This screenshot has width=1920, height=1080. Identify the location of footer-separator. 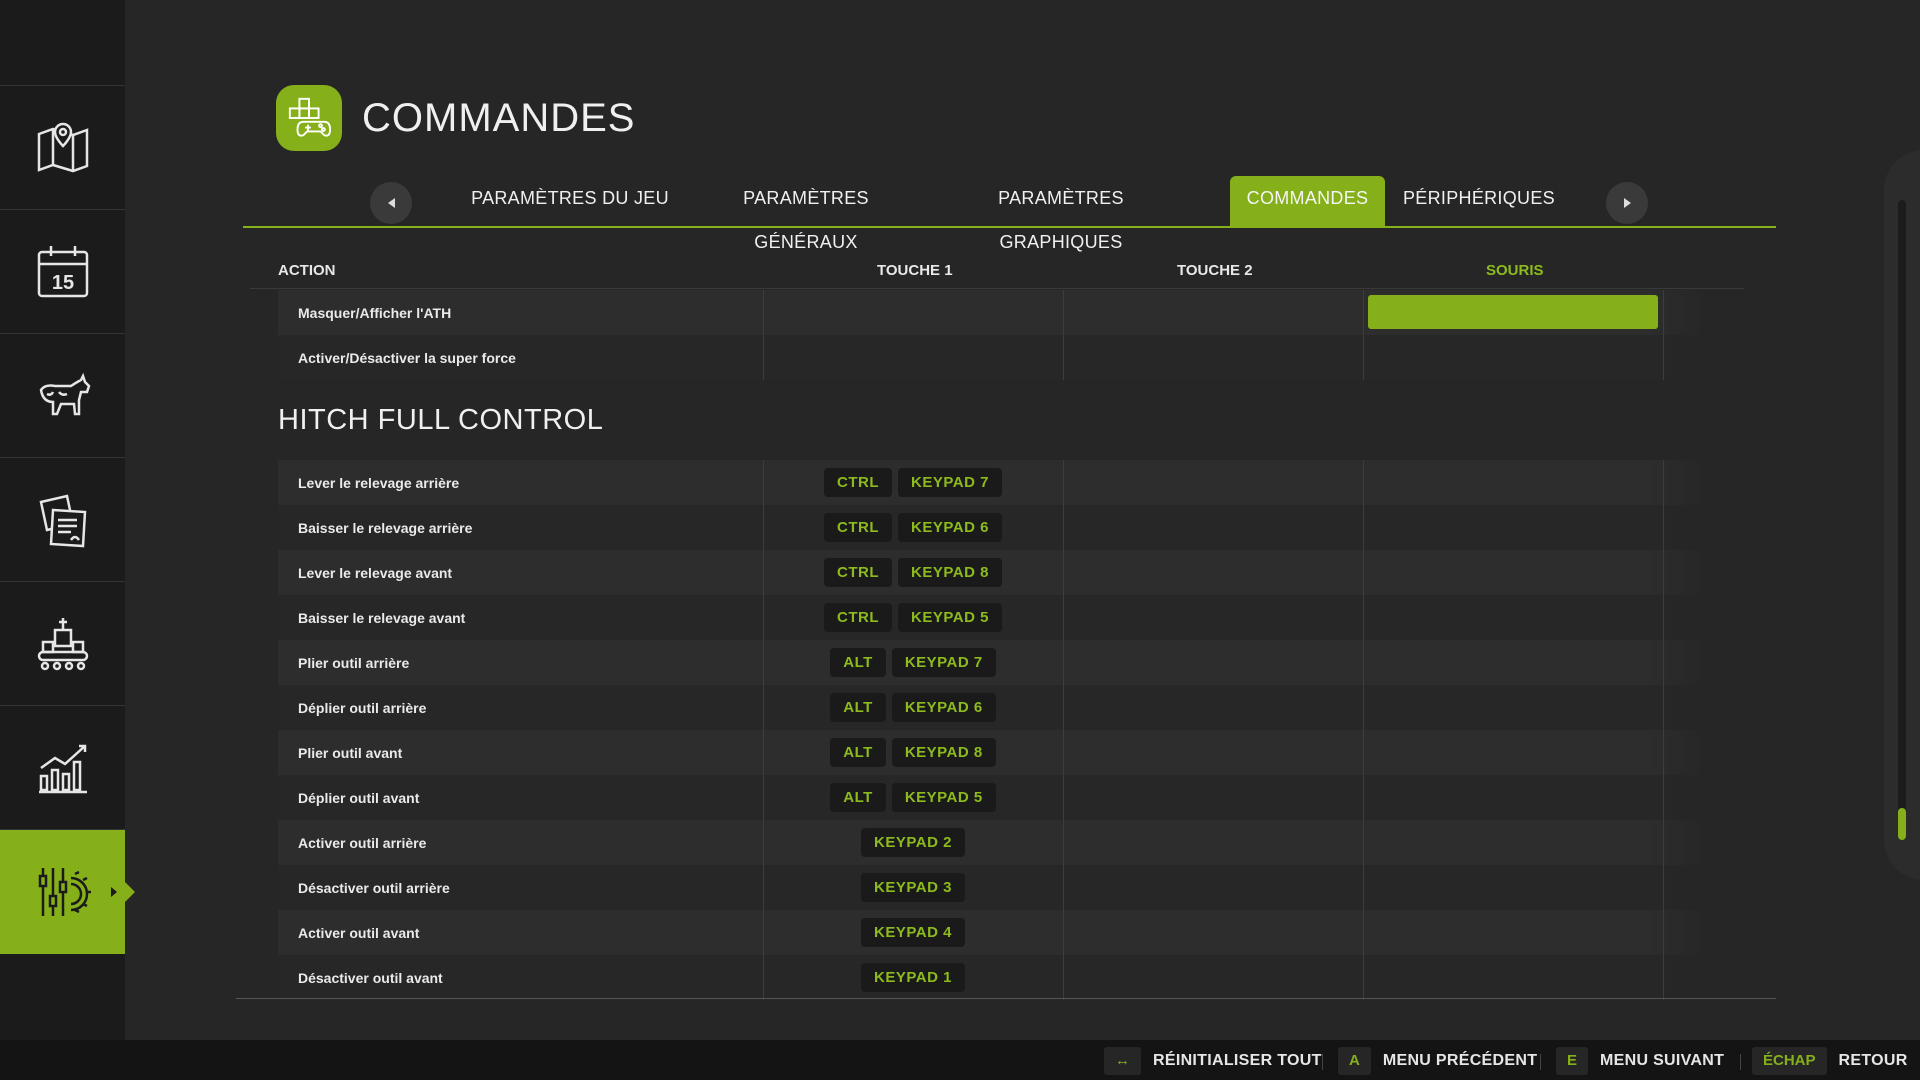
(1322, 1062).